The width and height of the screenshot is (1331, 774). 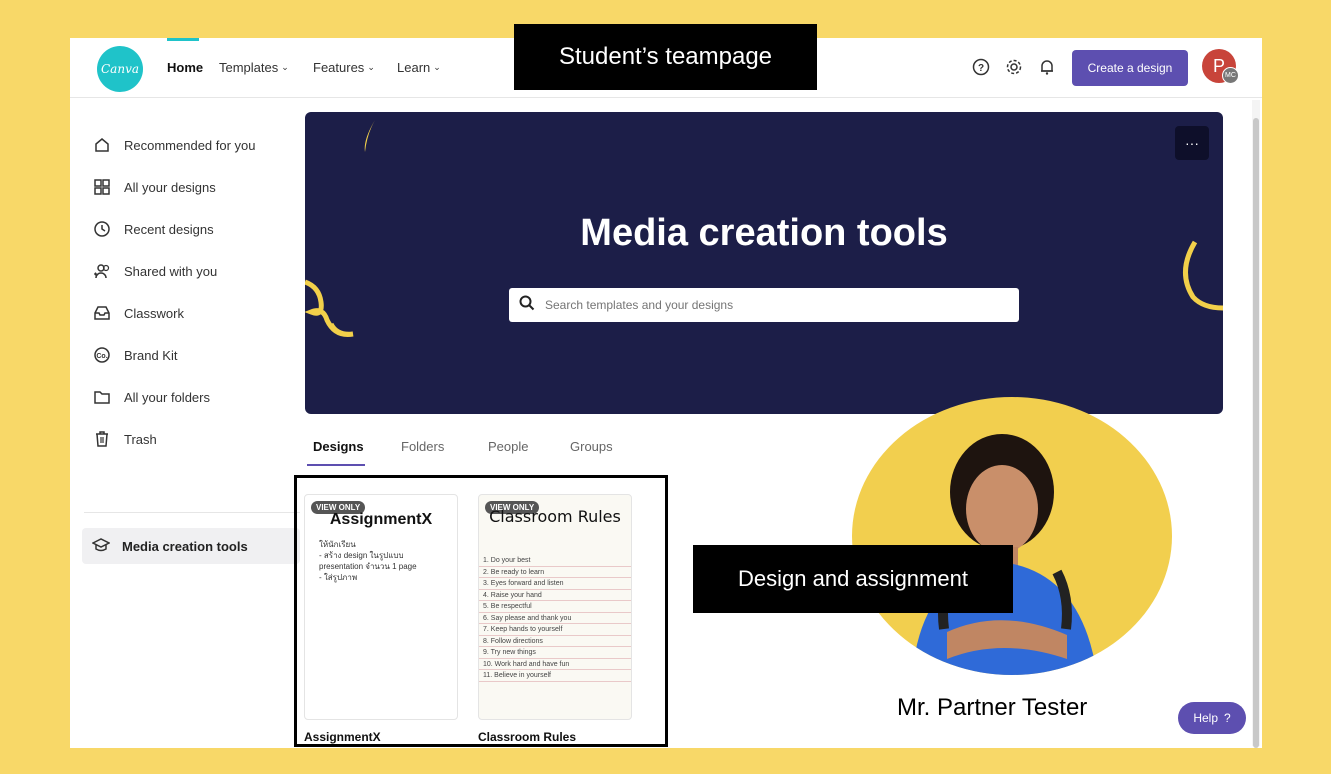 I want to click on brand-kit-icon: Co., so click(x=102, y=355).